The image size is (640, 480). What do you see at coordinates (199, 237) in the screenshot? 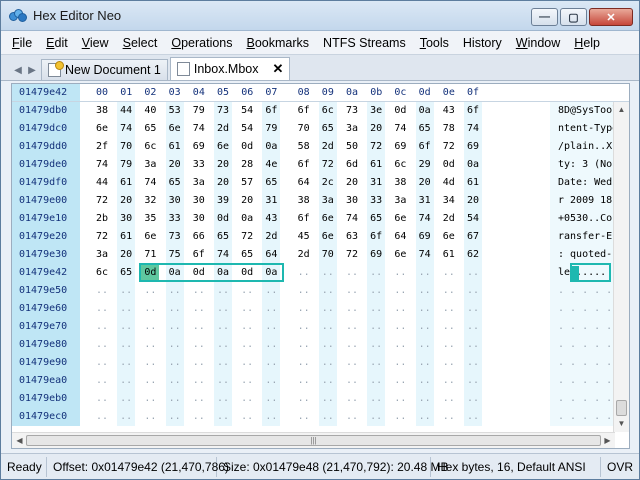
I see `hex-byte: 66` at bounding box center [199, 237].